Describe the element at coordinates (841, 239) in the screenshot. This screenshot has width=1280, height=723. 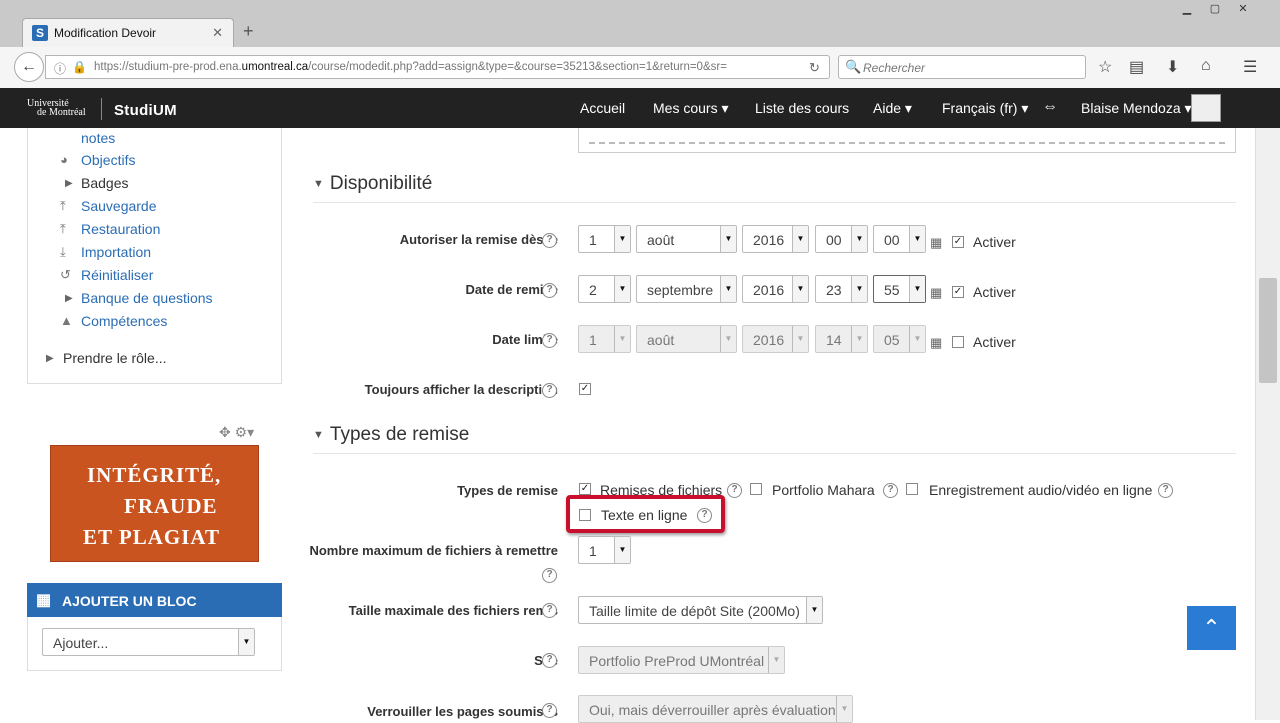
I see `allow-from-hour: 00 ▼` at that location.